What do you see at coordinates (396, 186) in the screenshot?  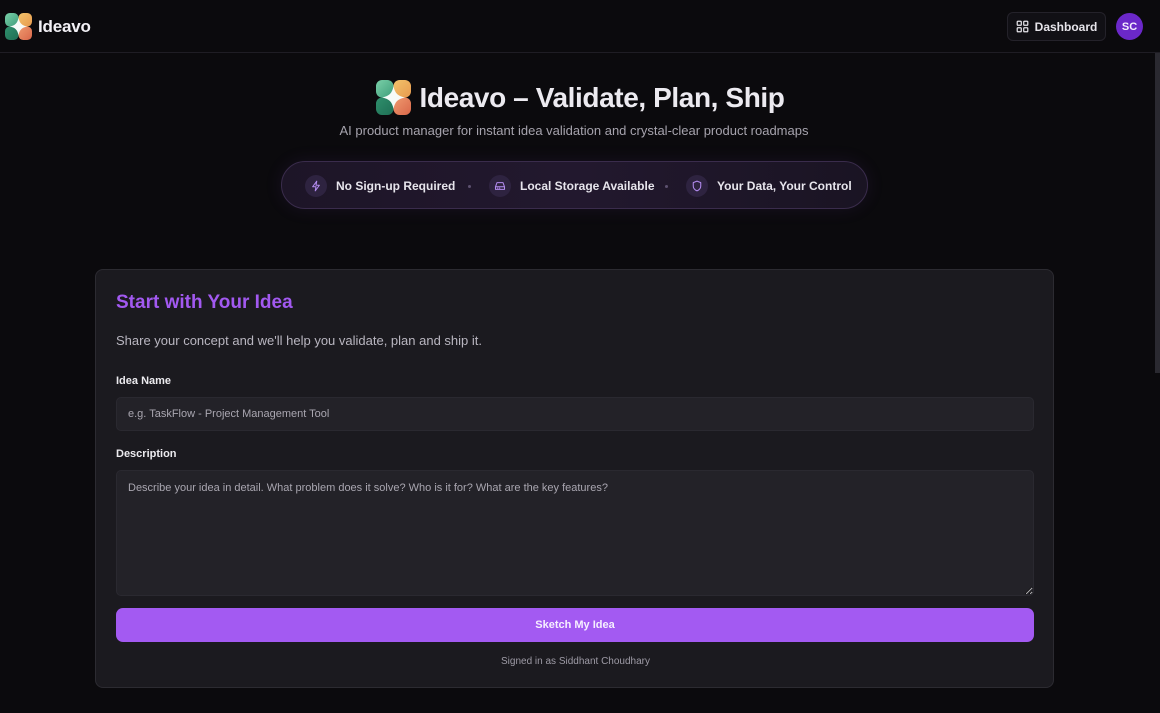 I see `feature-label: No Sign-up Required` at bounding box center [396, 186].